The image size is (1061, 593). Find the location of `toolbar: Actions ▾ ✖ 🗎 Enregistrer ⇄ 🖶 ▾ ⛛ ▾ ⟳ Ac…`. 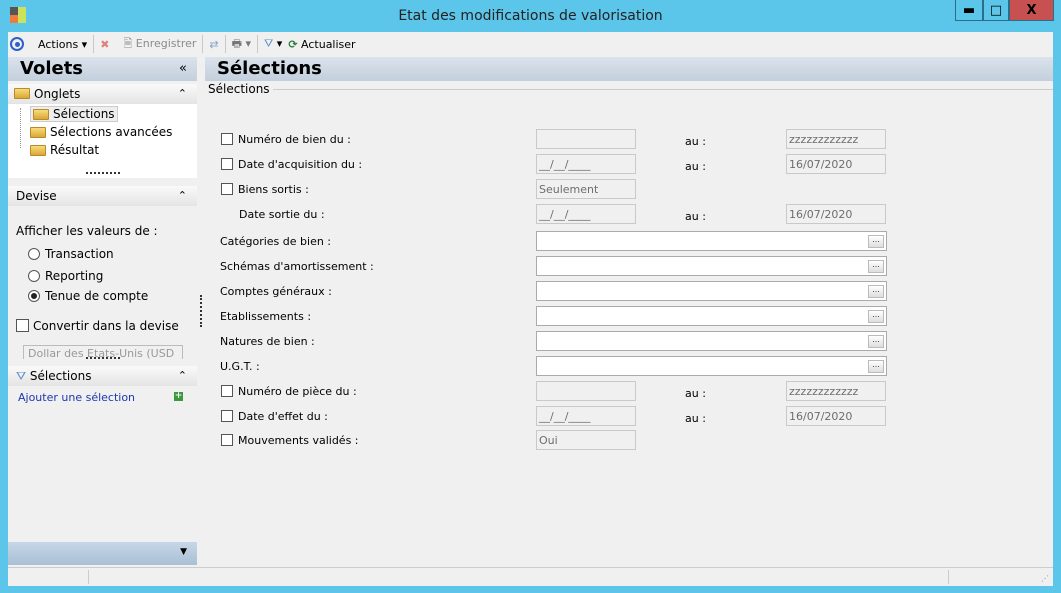

toolbar: Actions ▾ ✖ 🗎 Enregistrer ⇄ 🖶 ▾ ⛛ ▾ ⟳ Ac… is located at coordinates (530, 44).